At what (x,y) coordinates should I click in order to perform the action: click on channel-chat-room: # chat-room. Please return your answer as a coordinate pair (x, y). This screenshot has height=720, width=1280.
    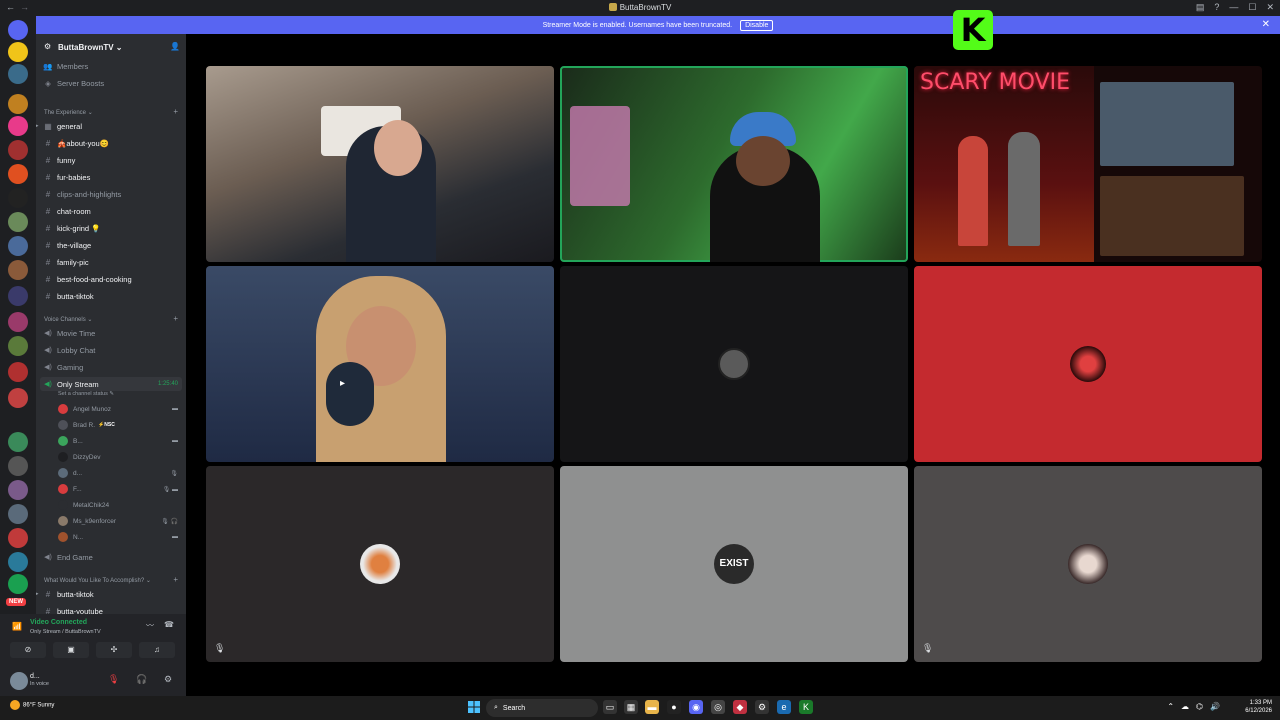
    Looking at the image, I should click on (66, 211).